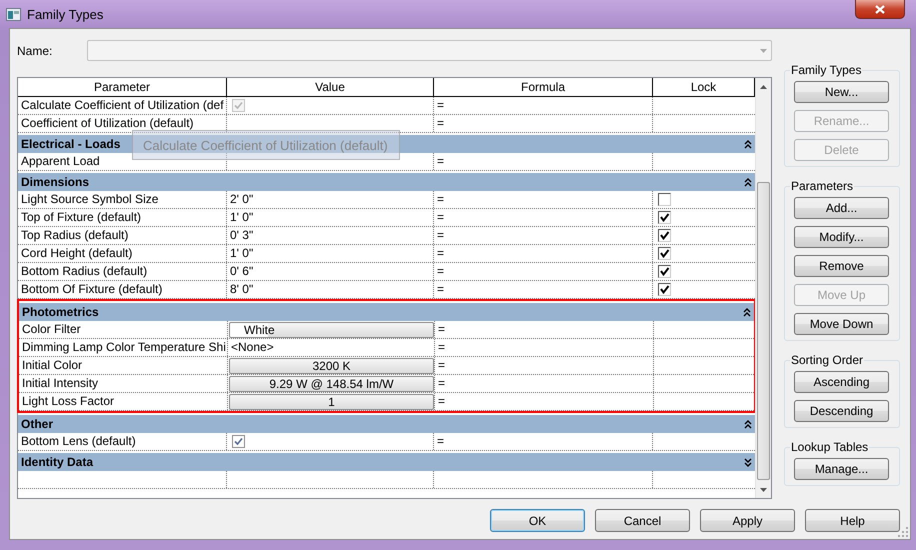 Image resolution: width=916 pixels, height=550 pixels. I want to click on parameter-name: Coefficient of Utilization (default), so click(122, 123).